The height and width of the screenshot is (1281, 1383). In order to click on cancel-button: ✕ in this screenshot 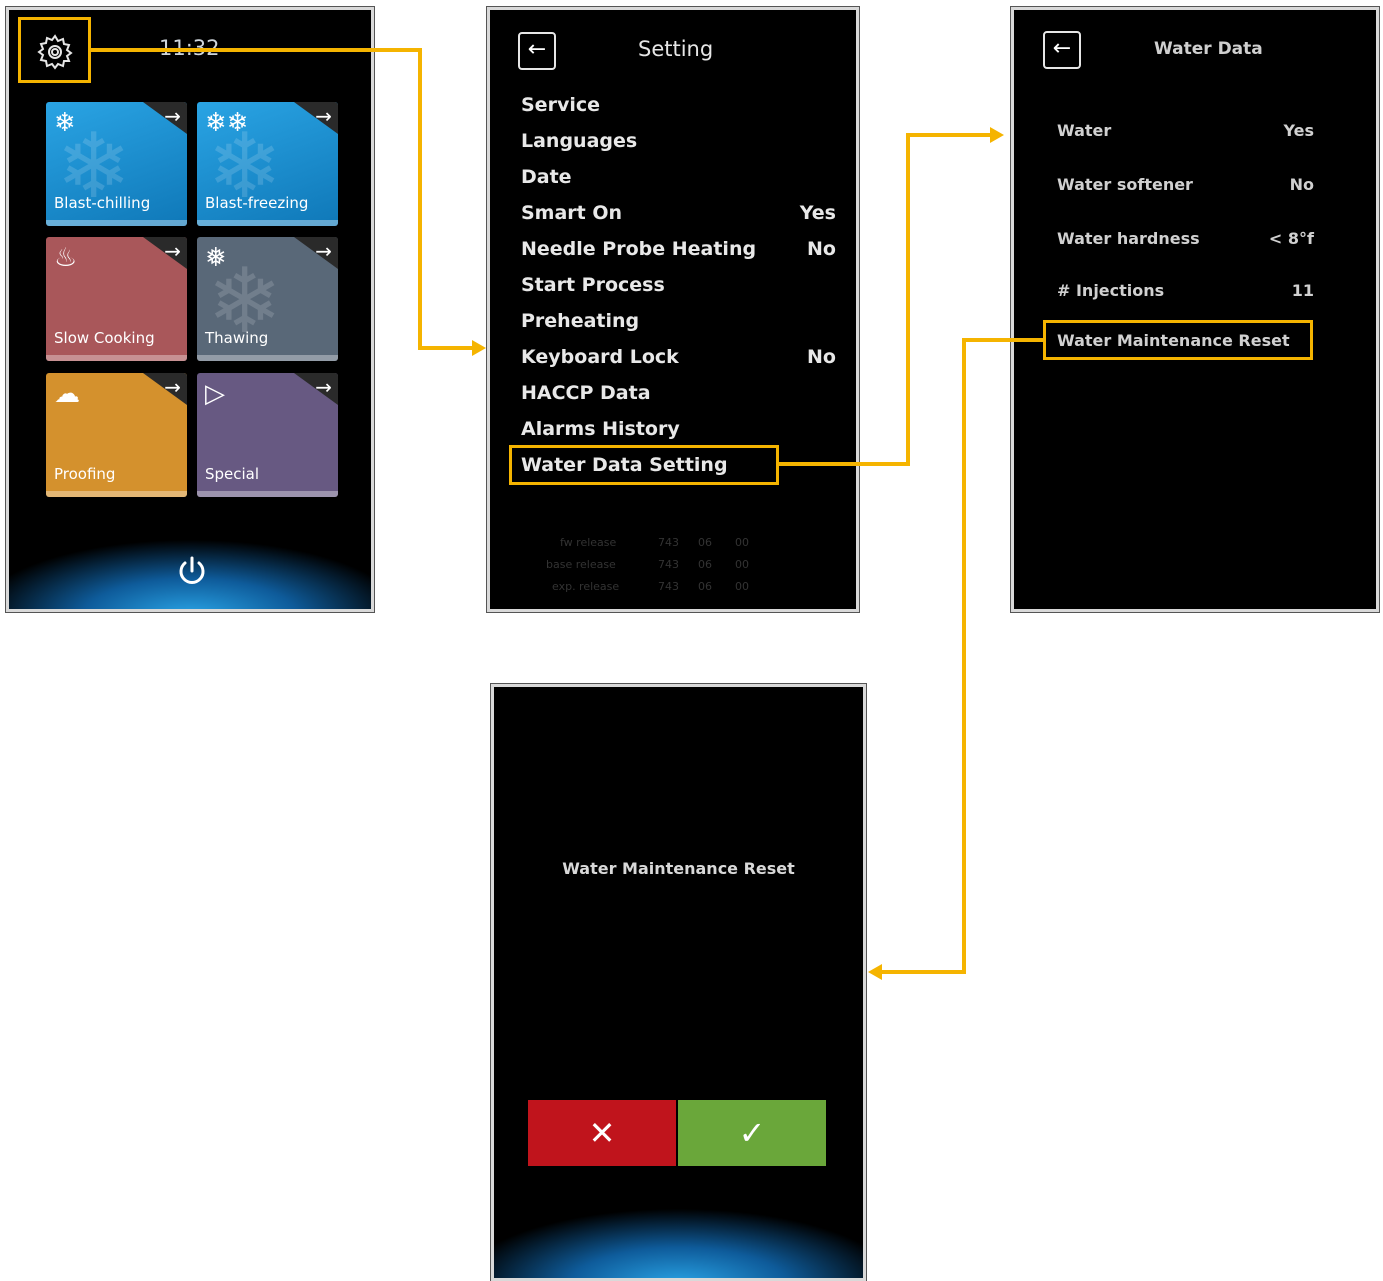, I will do `click(602, 1133)`.